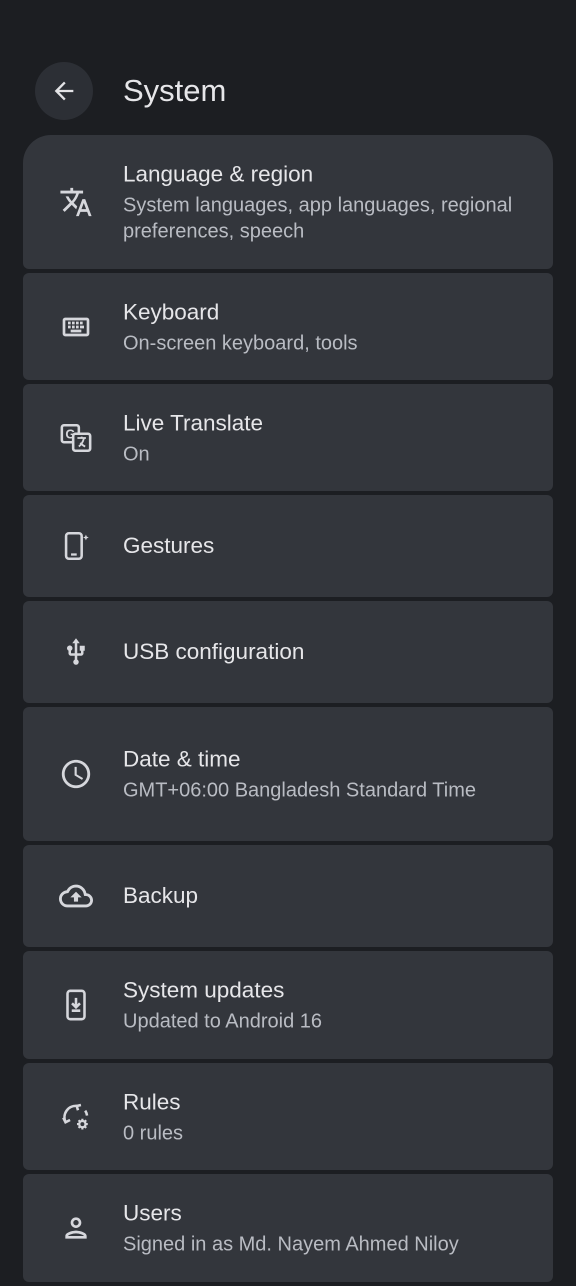 Image resolution: width=576 pixels, height=1286 pixels. I want to click on item-title: USB configuration, so click(214, 651).